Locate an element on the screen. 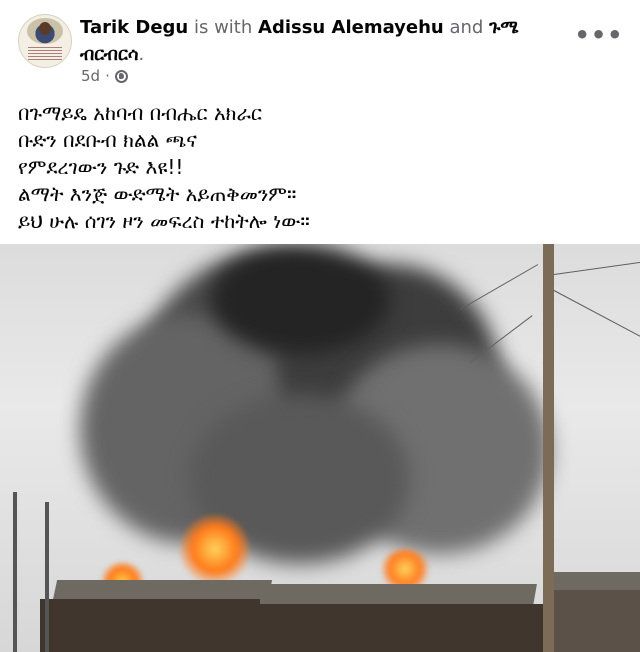 The width and height of the screenshot is (640, 652). utility-pole-main is located at coordinates (548, 448).